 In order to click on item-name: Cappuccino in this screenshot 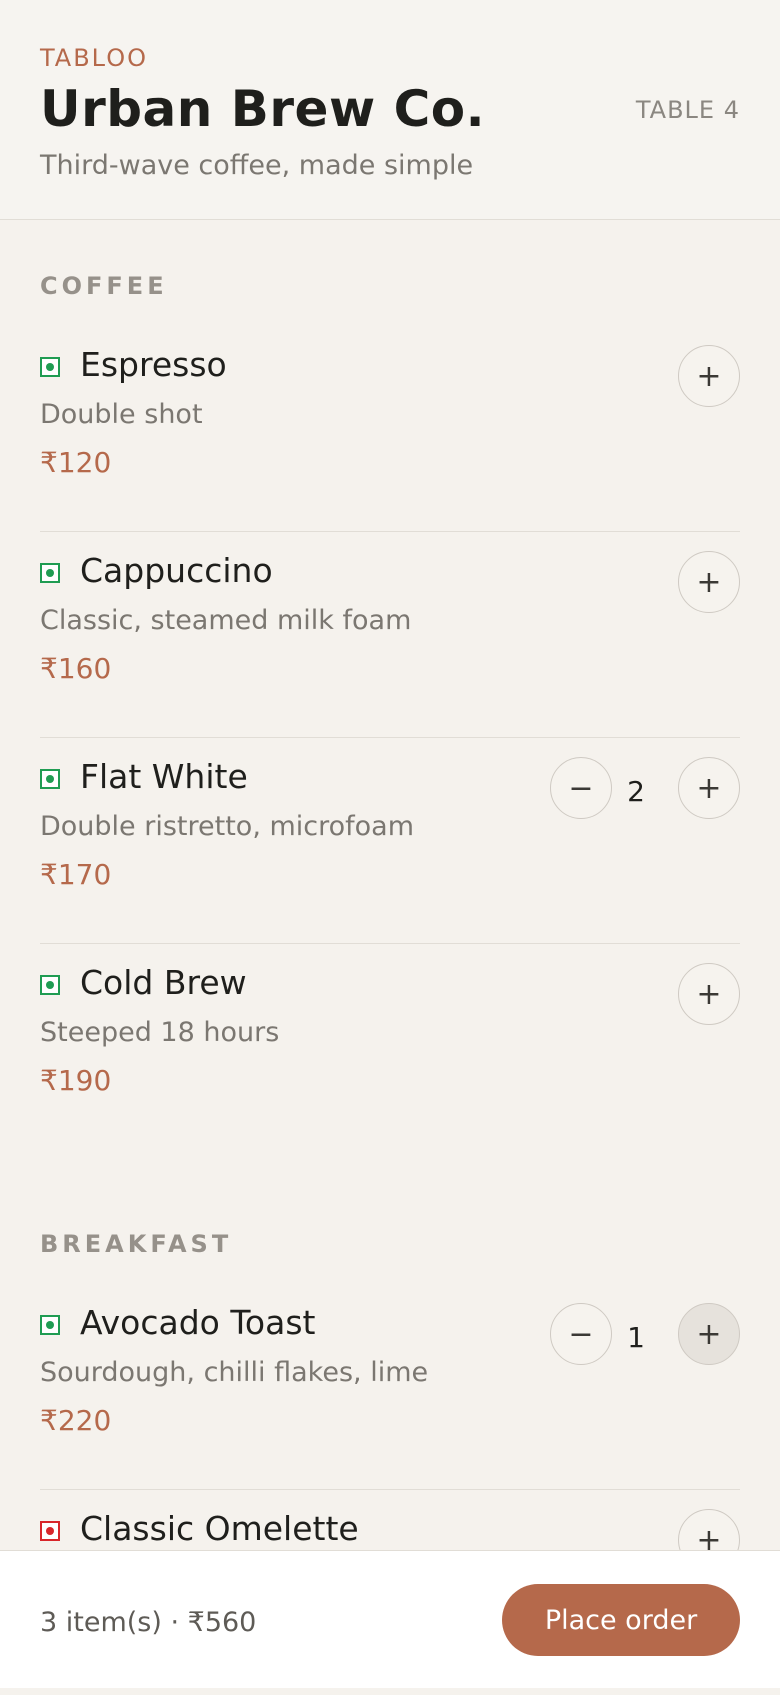, I will do `click(176, 570)`.